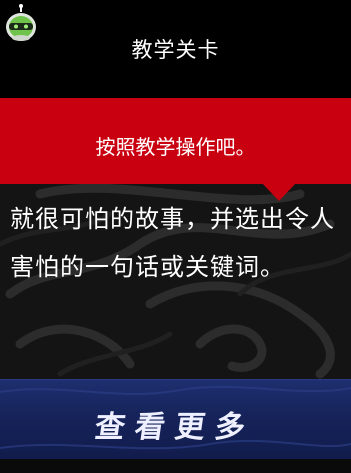  What do you see at coordinates (172, 243) in the screenshot?
I see `story-instruction-text: 就很可怕的故事，并选出令人害怕的一句话或关键词。` at bounding box center [172, 243].